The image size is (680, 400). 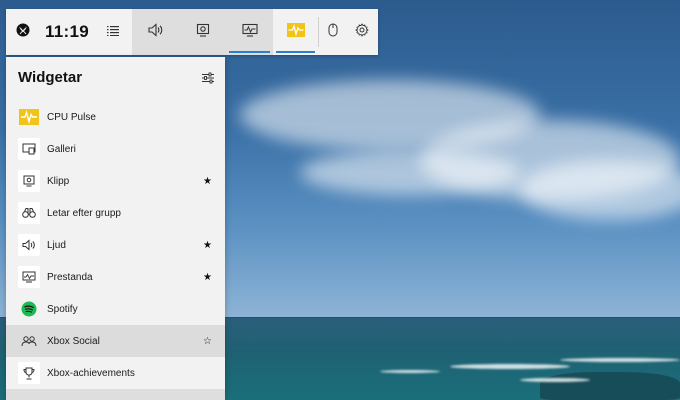 I want to click on panel-footer, so click(x=115, y=394).